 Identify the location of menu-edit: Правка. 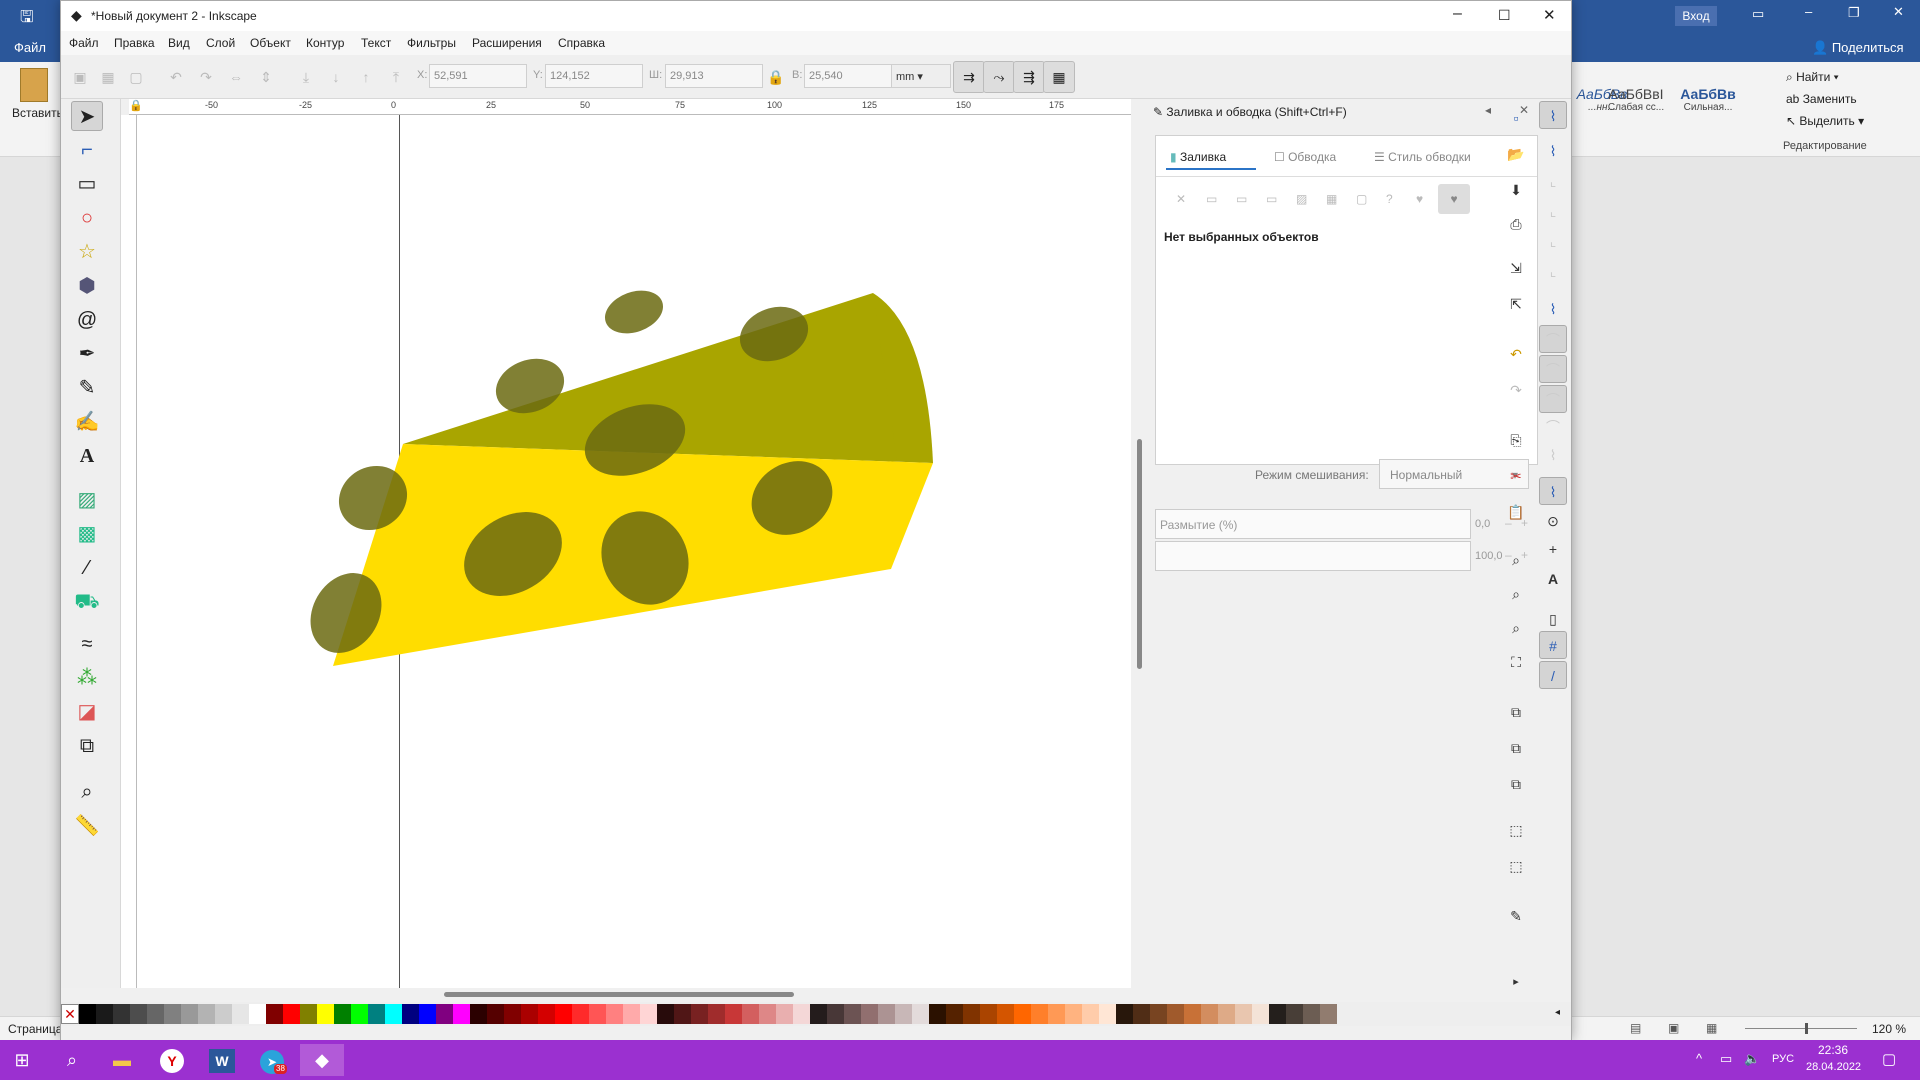
(134, 43).